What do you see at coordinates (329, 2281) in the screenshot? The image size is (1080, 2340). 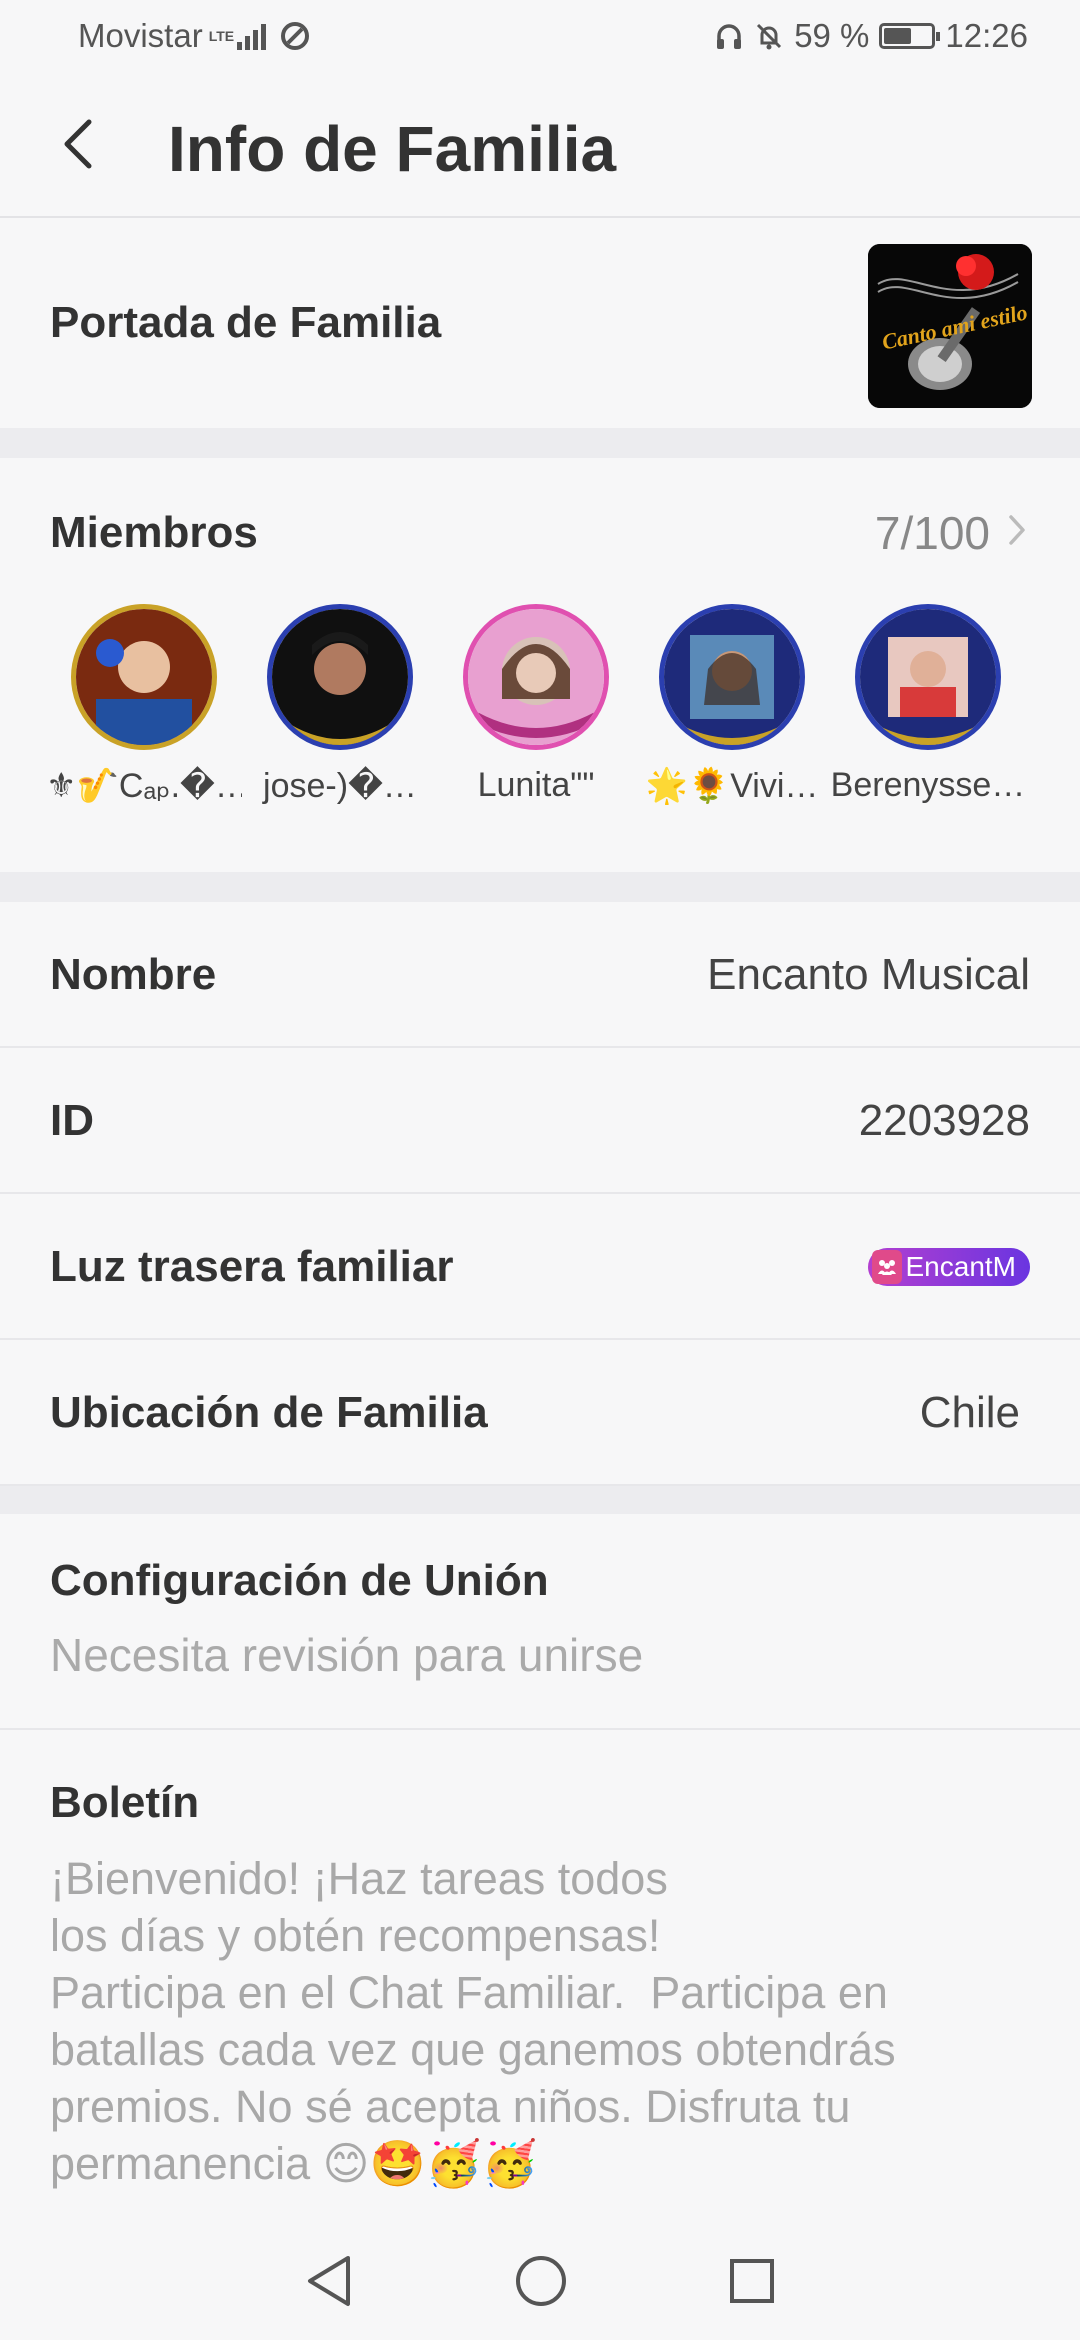 I see `nav-back-icon` at bounding box center [329, 2281].